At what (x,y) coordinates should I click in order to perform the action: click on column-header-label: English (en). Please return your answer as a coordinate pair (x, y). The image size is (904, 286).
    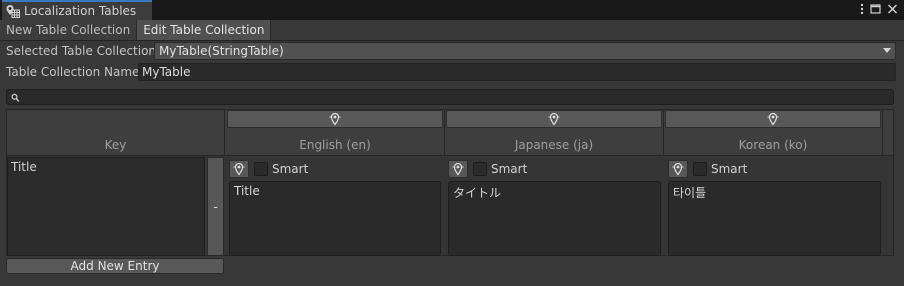
    Looking at the image, I should click on (335, 145).